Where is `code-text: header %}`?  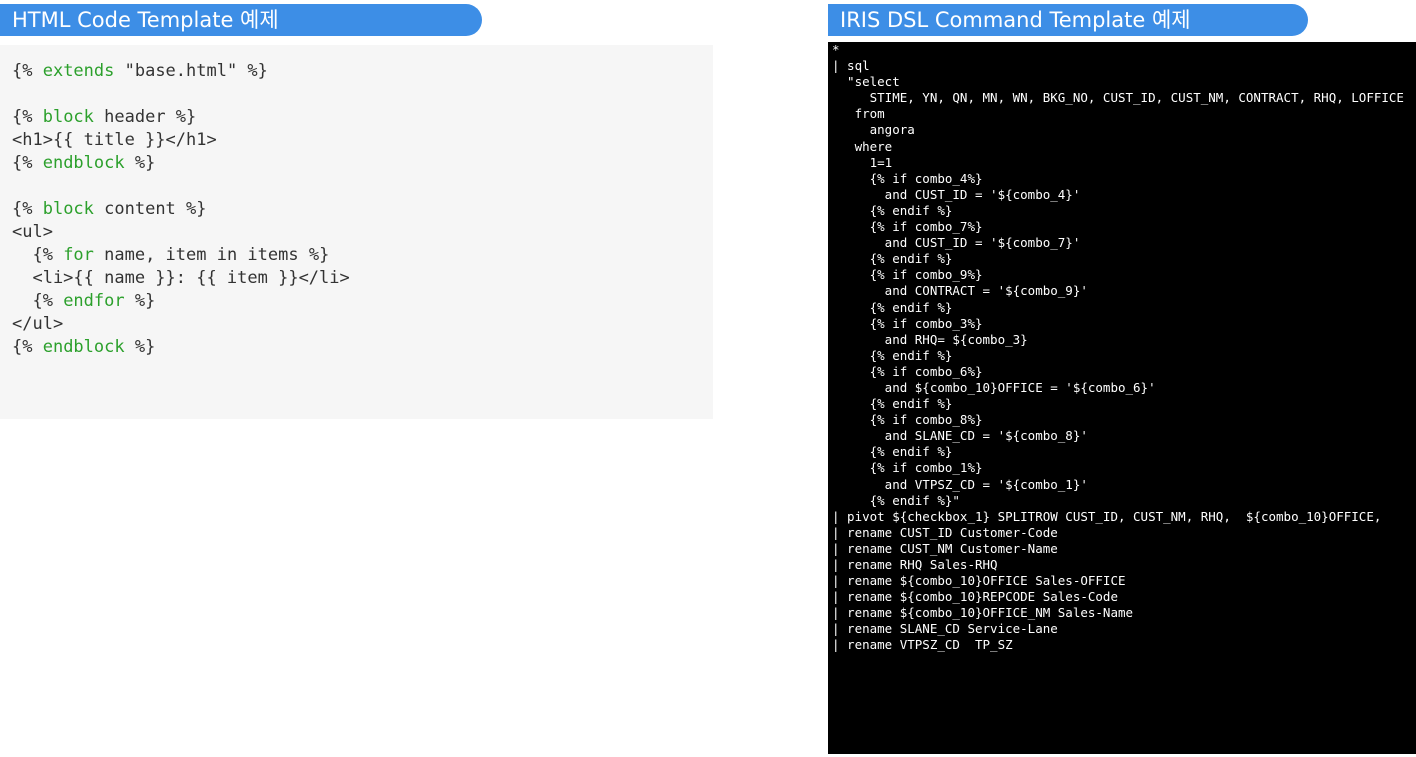
code-text: header %} is located at coordinates (145, 117).